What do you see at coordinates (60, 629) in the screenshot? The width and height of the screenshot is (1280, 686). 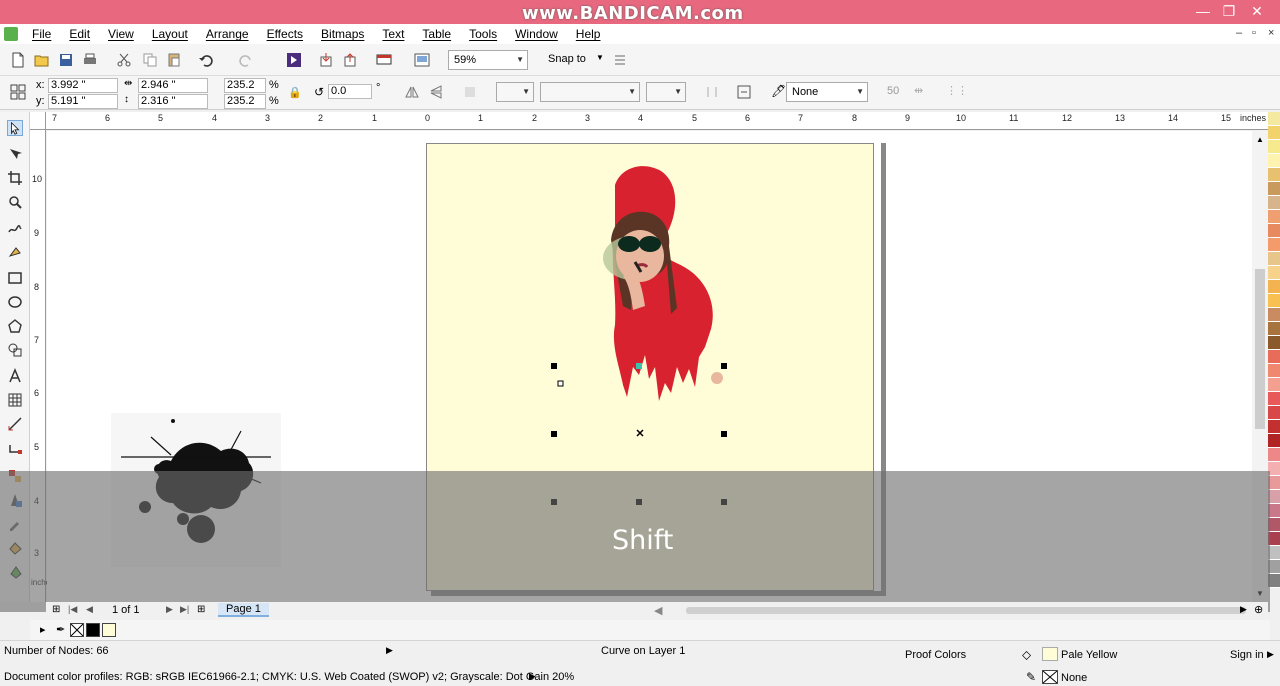 I see `eyedropper-icon: ✒` at bounding box center [60, 629].